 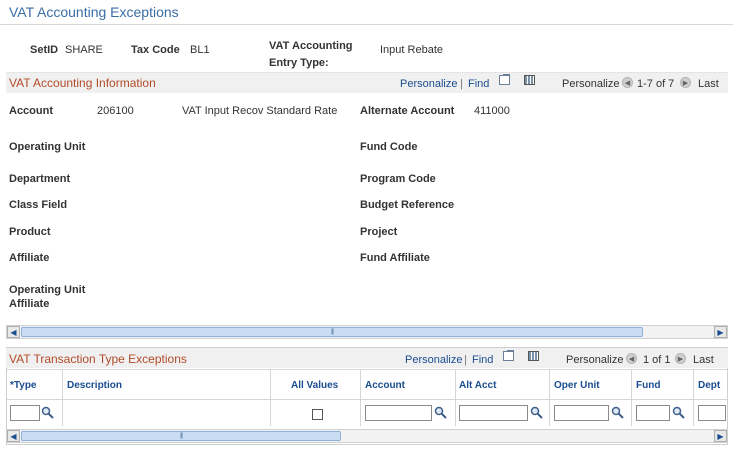 I want to click on entry-type-label-line1: VAT Accounting, so click(x=311, y=46).